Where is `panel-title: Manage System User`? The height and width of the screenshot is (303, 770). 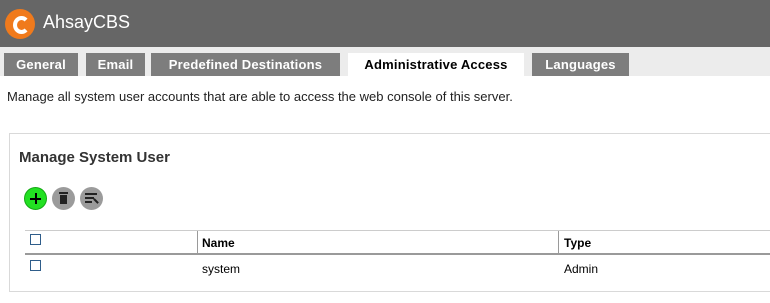
panel-title: Manage System User is located at coordinates (94, 157).